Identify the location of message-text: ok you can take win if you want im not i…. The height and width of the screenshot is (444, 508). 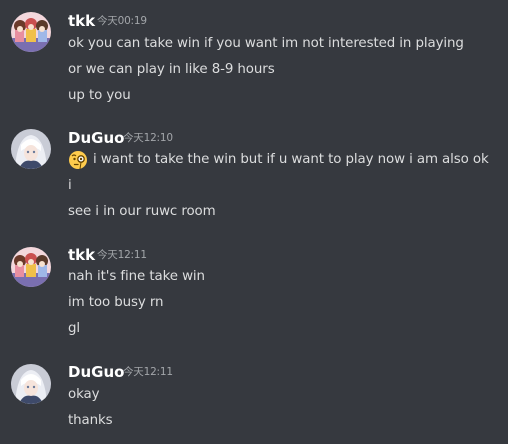
(266, 43).